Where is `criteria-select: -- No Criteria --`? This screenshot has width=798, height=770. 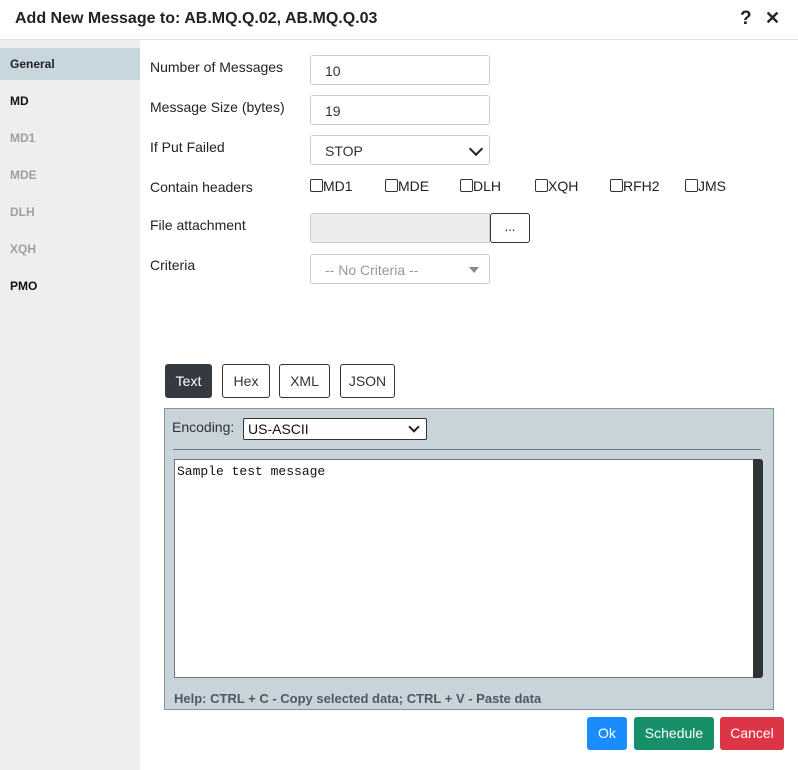 criteria-select: -- No Criteria -- is located at coordinates (400, 269).